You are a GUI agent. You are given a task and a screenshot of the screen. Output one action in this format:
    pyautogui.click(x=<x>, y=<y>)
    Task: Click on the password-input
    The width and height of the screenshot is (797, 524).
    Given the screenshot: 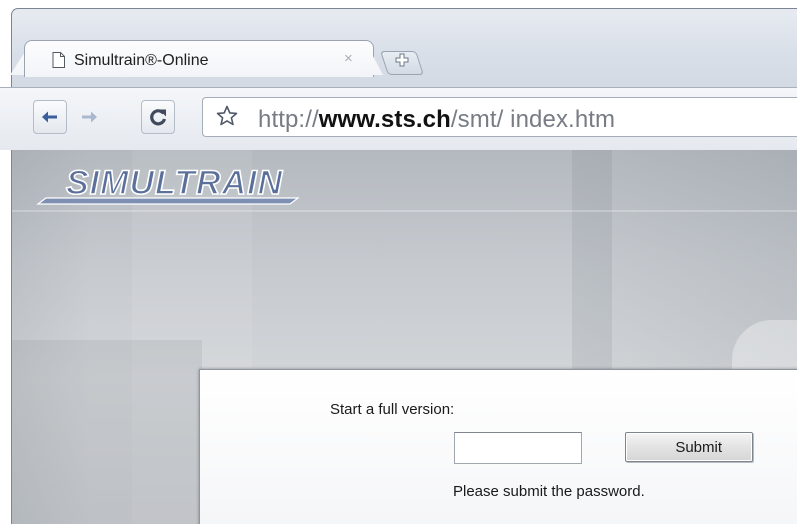 What is the action you would take?
    pyautogui.click(x=518, y=448)
    